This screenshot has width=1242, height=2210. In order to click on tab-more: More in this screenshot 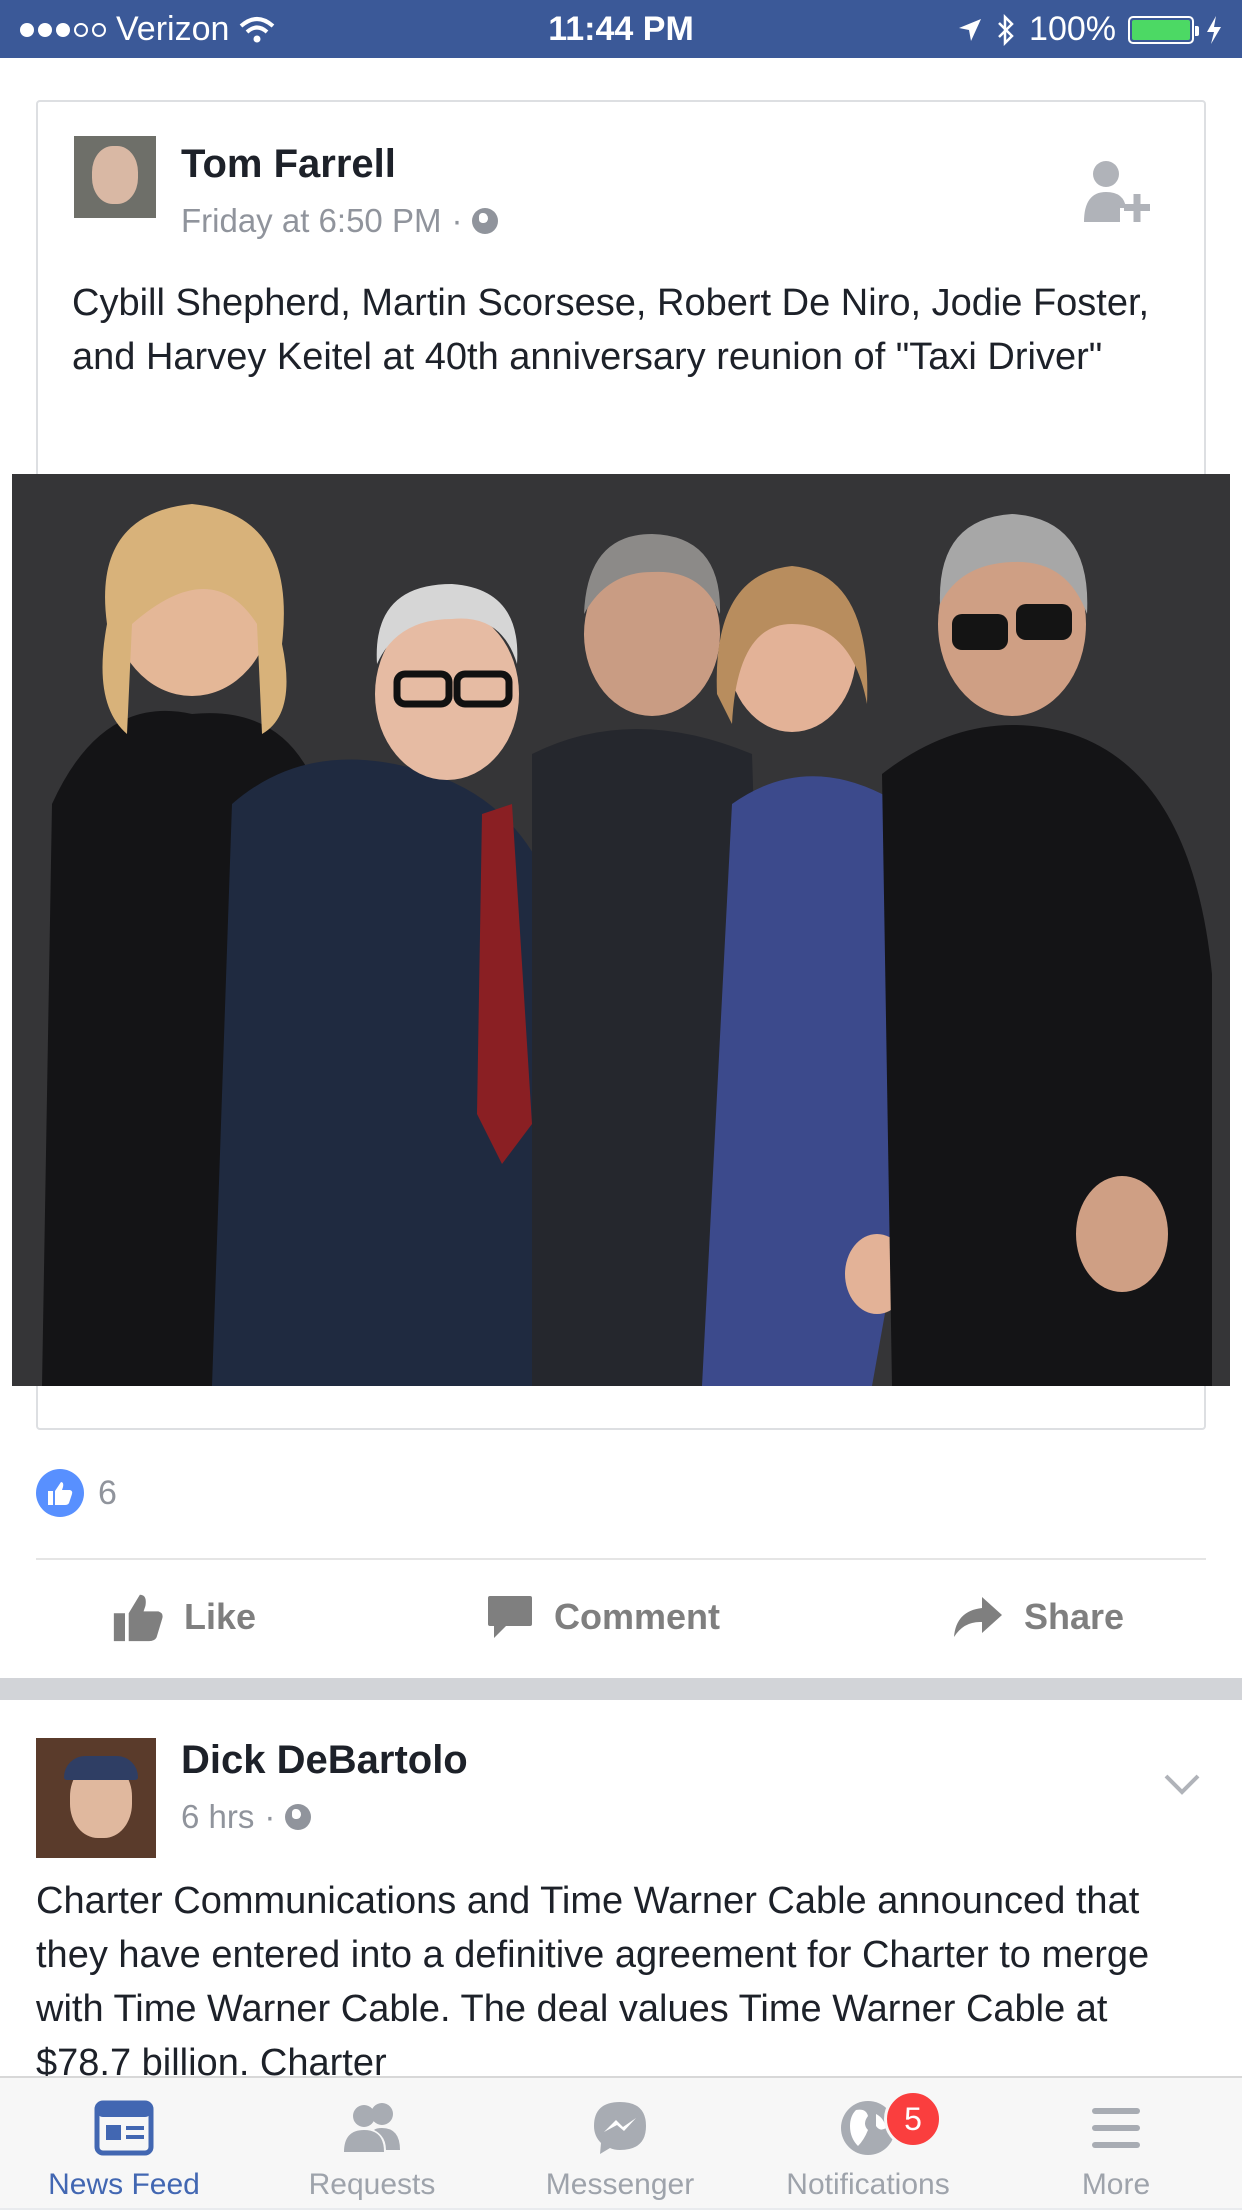, I will do `click(1116, 2144)`.